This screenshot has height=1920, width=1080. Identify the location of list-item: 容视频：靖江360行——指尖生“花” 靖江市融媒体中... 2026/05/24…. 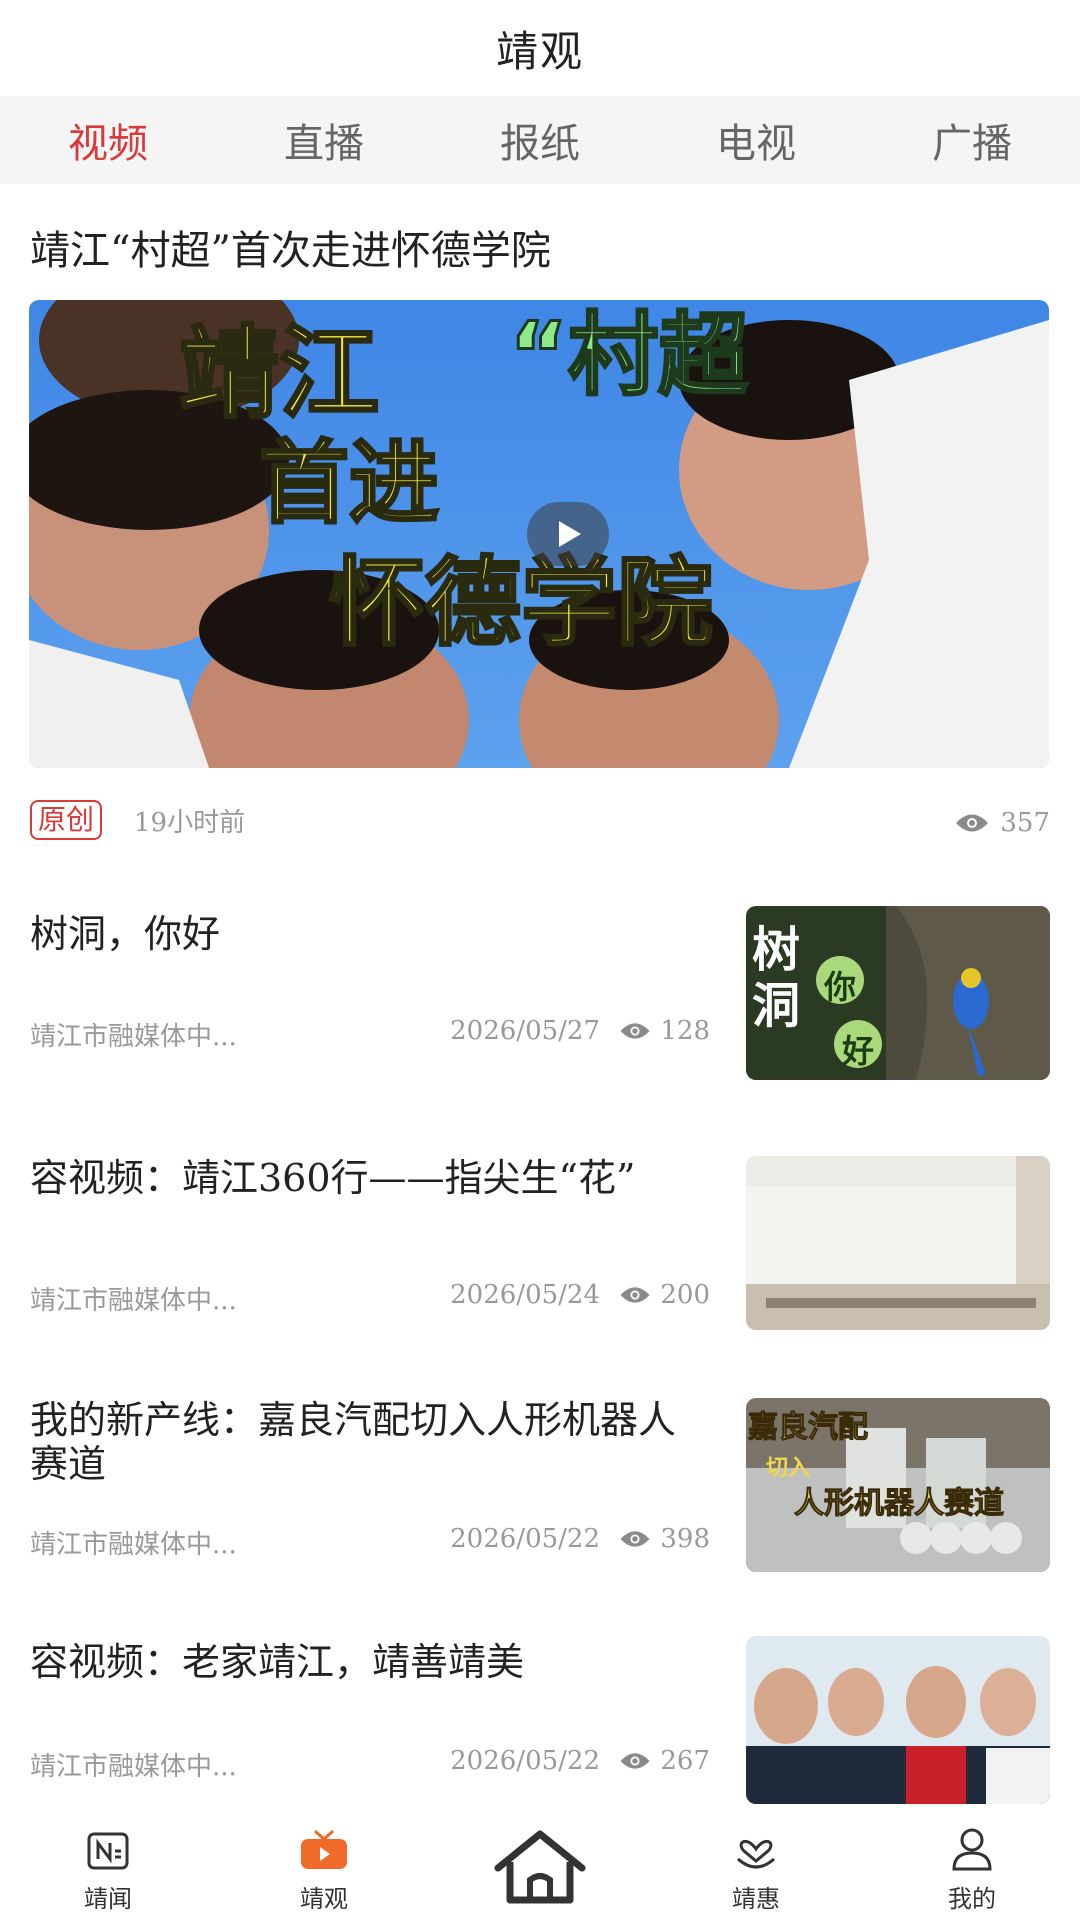
(540, 1246).